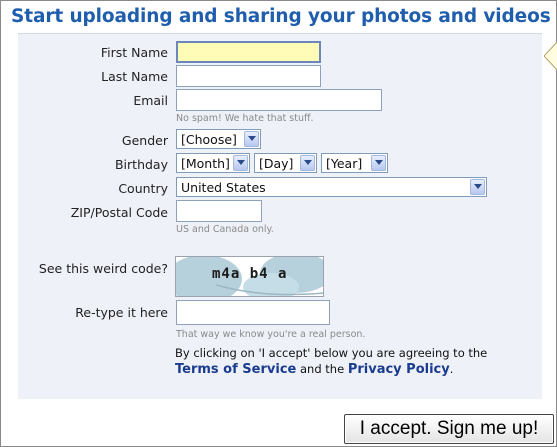 The height and width of the screenshot is (447, 557). Describe the element at coordinates (245, 118) in the screenshot. I see `email-hint: No spam! We hate that stuff.` at that location.